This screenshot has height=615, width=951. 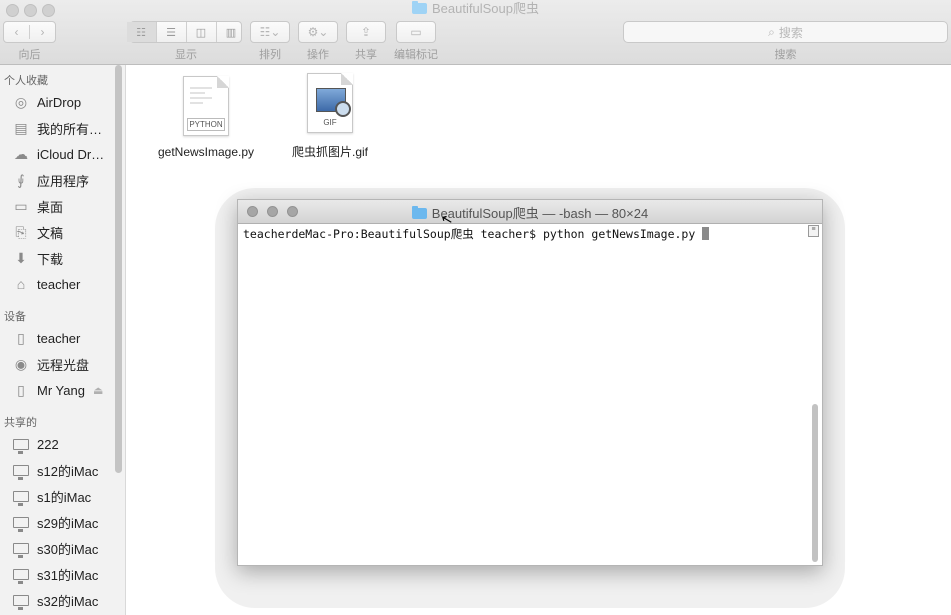 What do you see at coordinates (815, 483) in the screenshot?
I see `terminal-scrollbar` at bounding box center [815, 483].